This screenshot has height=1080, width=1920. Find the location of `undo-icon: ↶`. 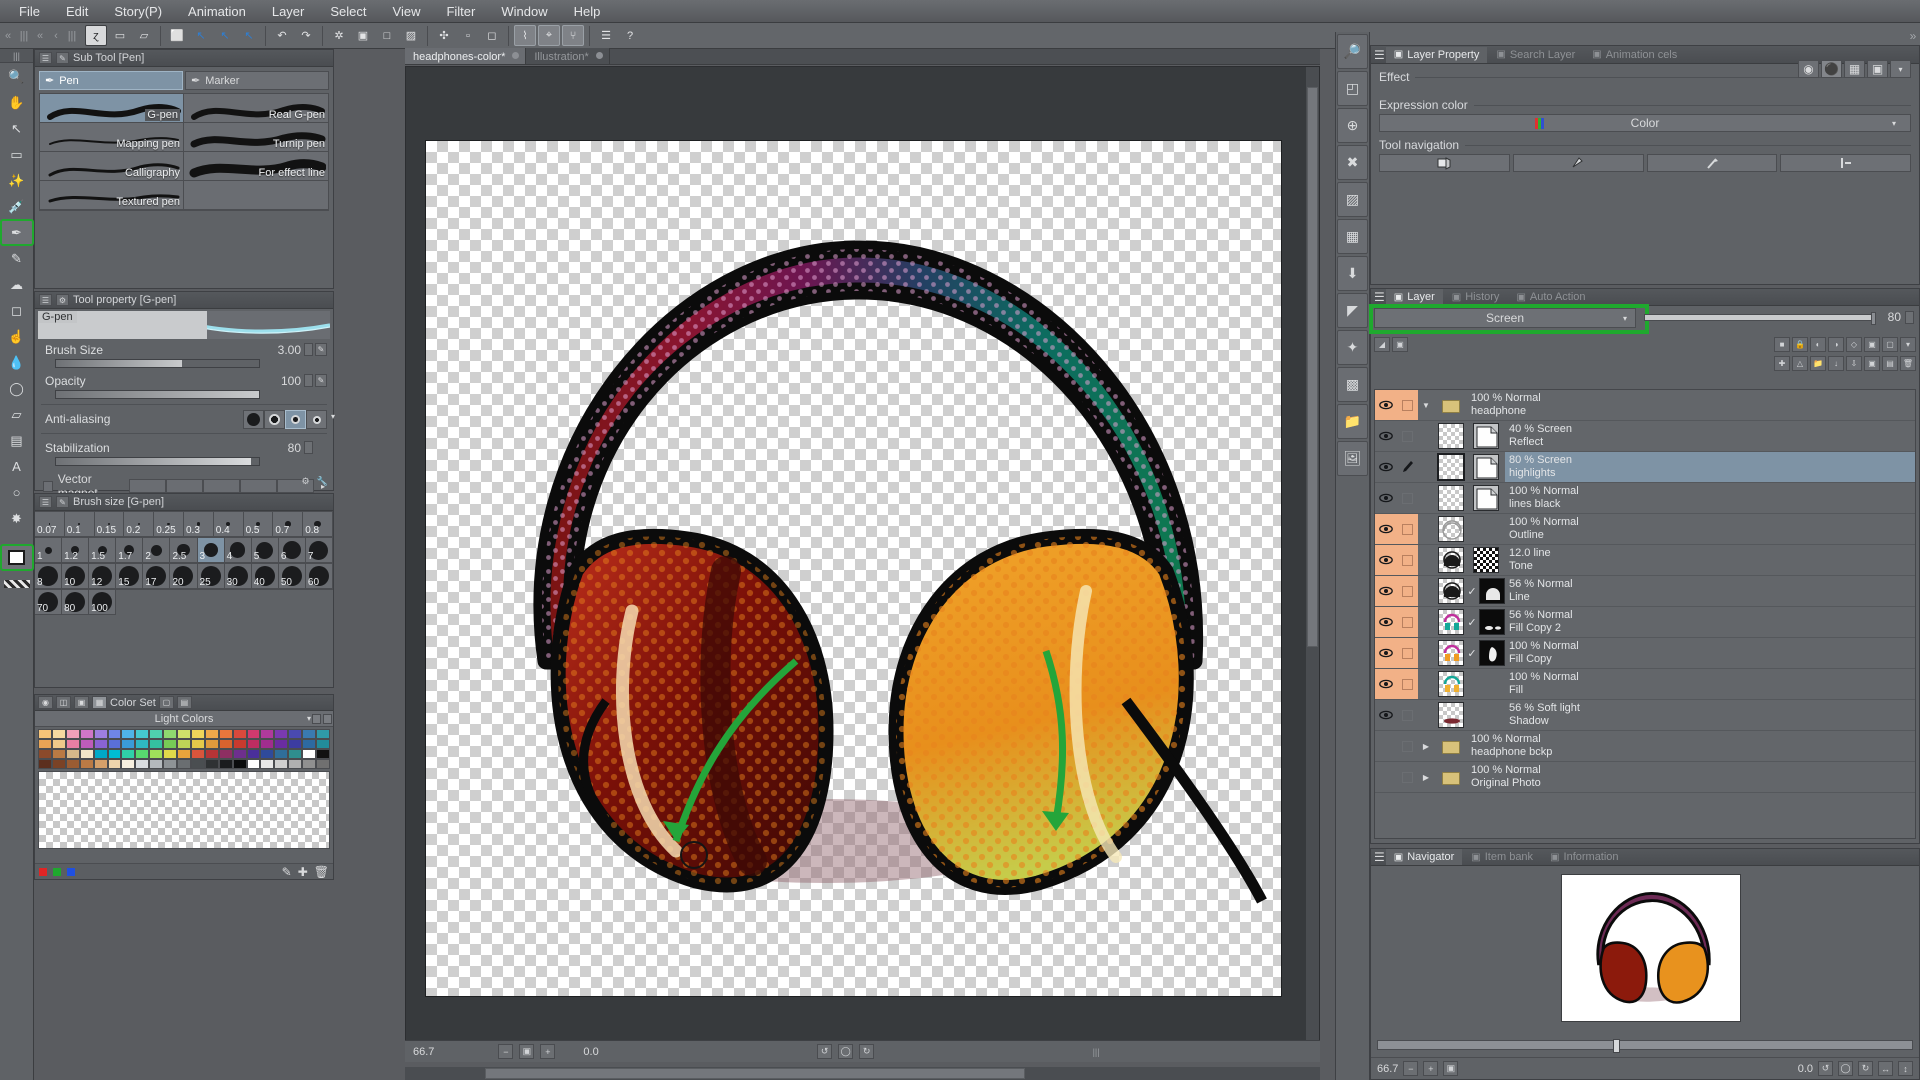

undo-icon: ↶ is located at coordinates (282, 35).